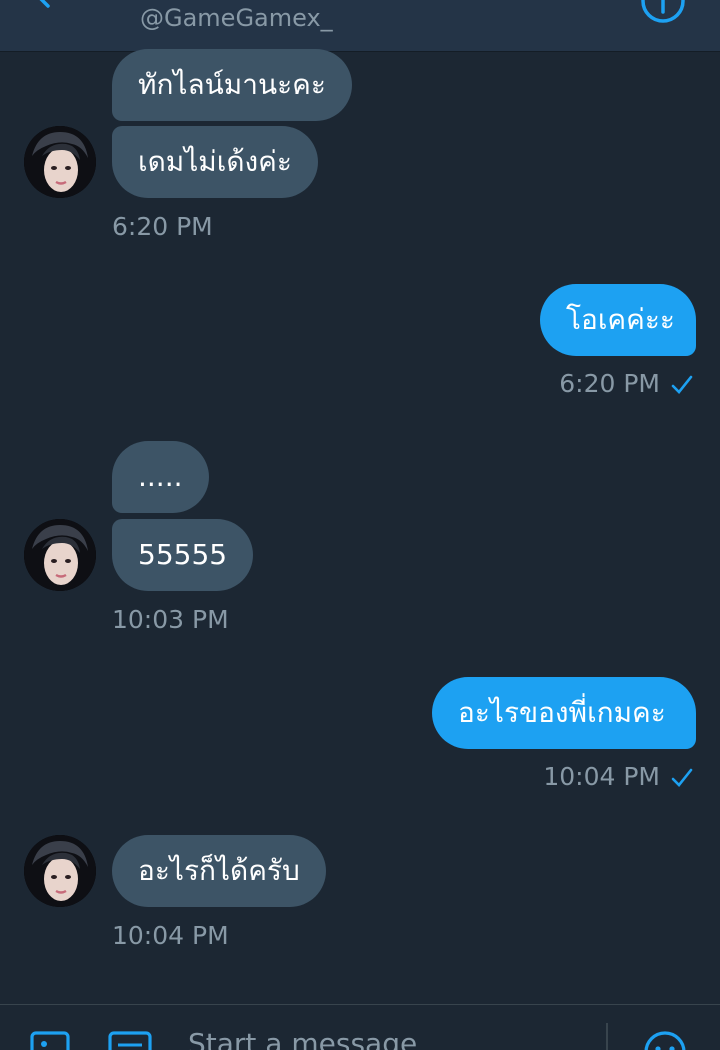  What do you see at coordinates (564, 713) in the screenshot?
I see `sent-message: อะไรของพี่เกมคะ` at bounding box center [564, 713].